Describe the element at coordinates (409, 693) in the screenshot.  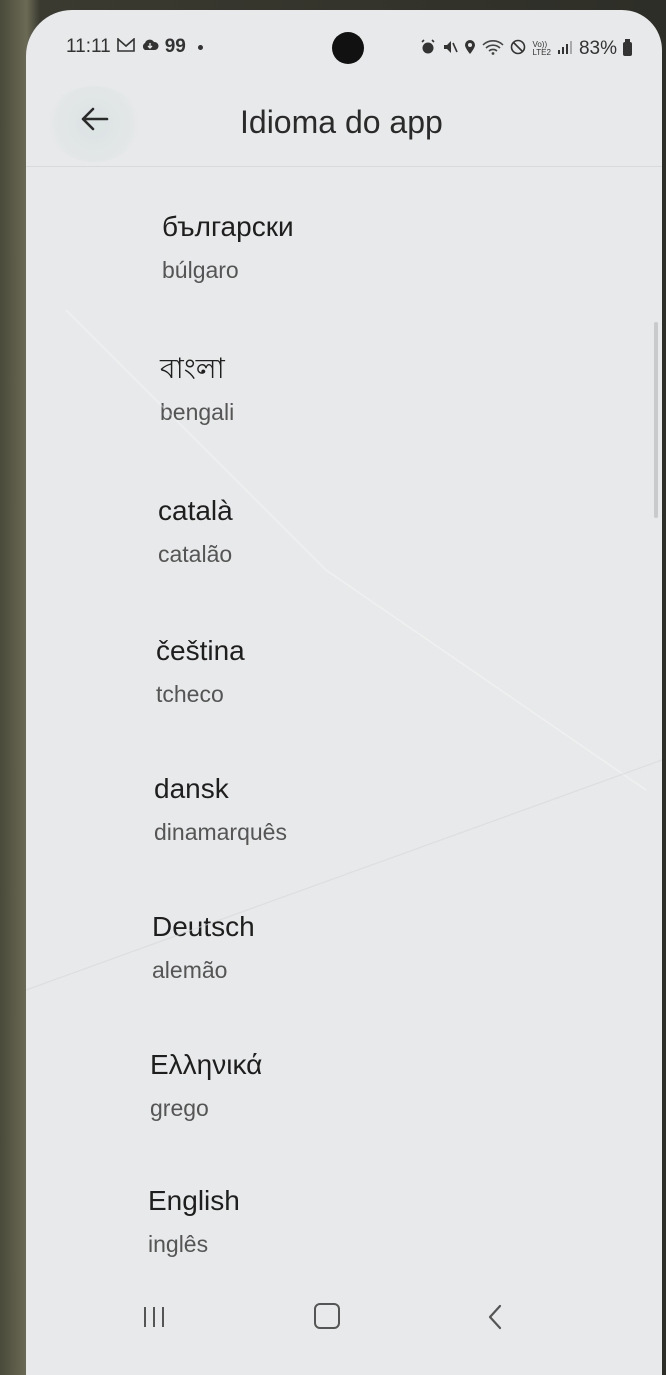
I see `list-item: čeština tcheco` at that location.